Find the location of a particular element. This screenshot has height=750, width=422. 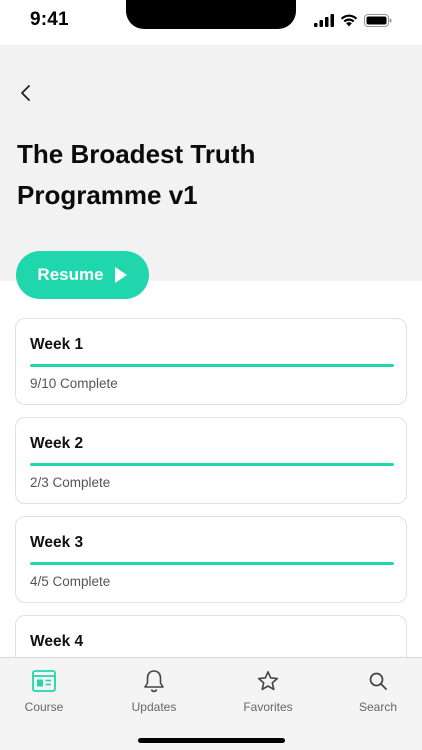

star-icon is located at coordinates (268, 681).